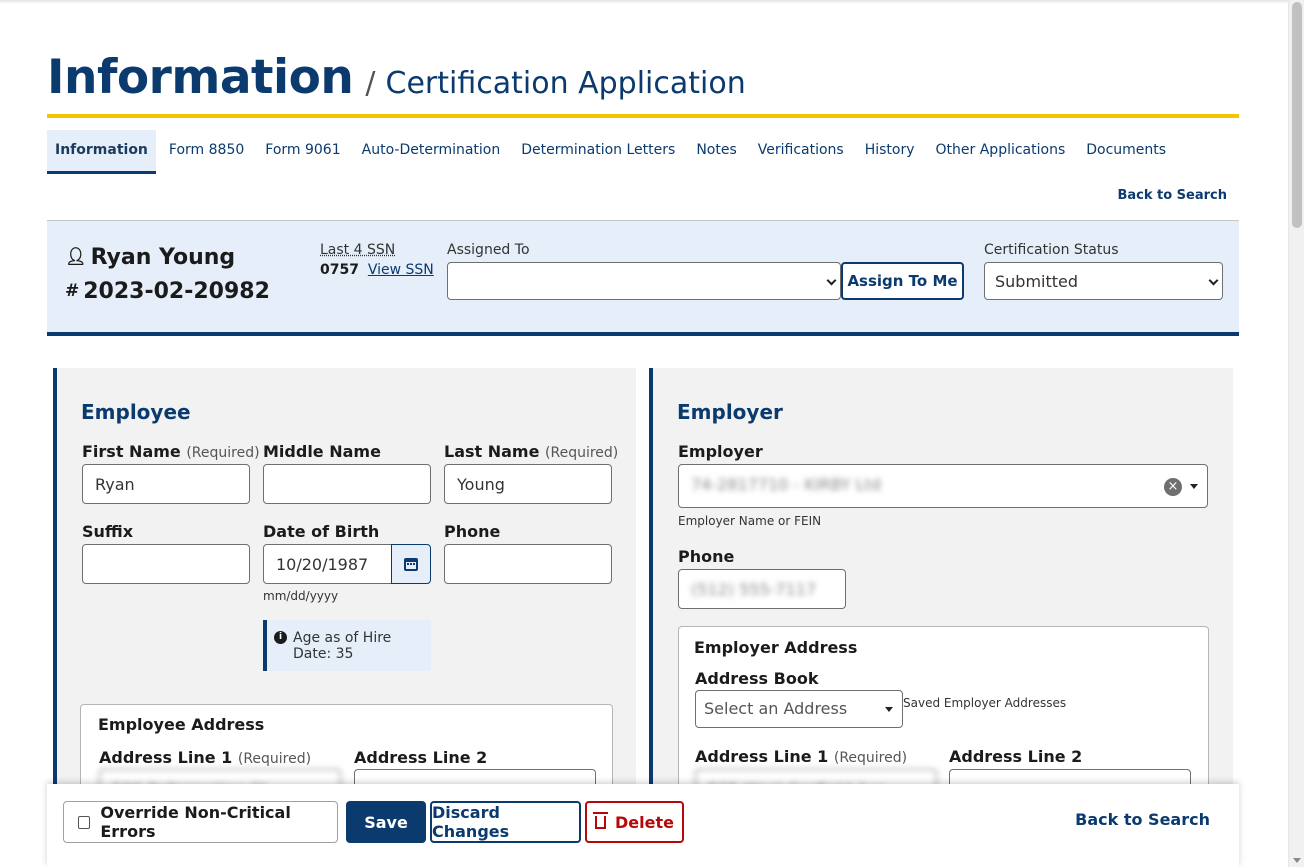 The image size is (1304, 867). Describe the element at coordinates (1297, 115) in the screenshot. I see `scrollbar-thumb` at that location.